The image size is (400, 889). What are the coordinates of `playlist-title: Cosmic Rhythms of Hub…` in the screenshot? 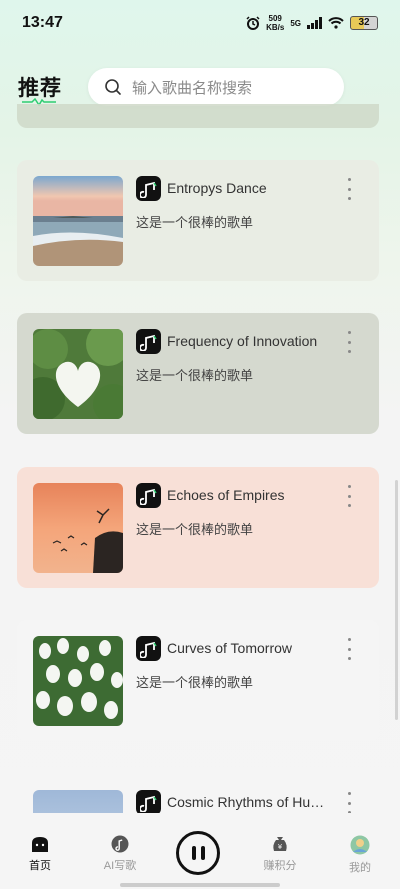 It's located at (247, 802).